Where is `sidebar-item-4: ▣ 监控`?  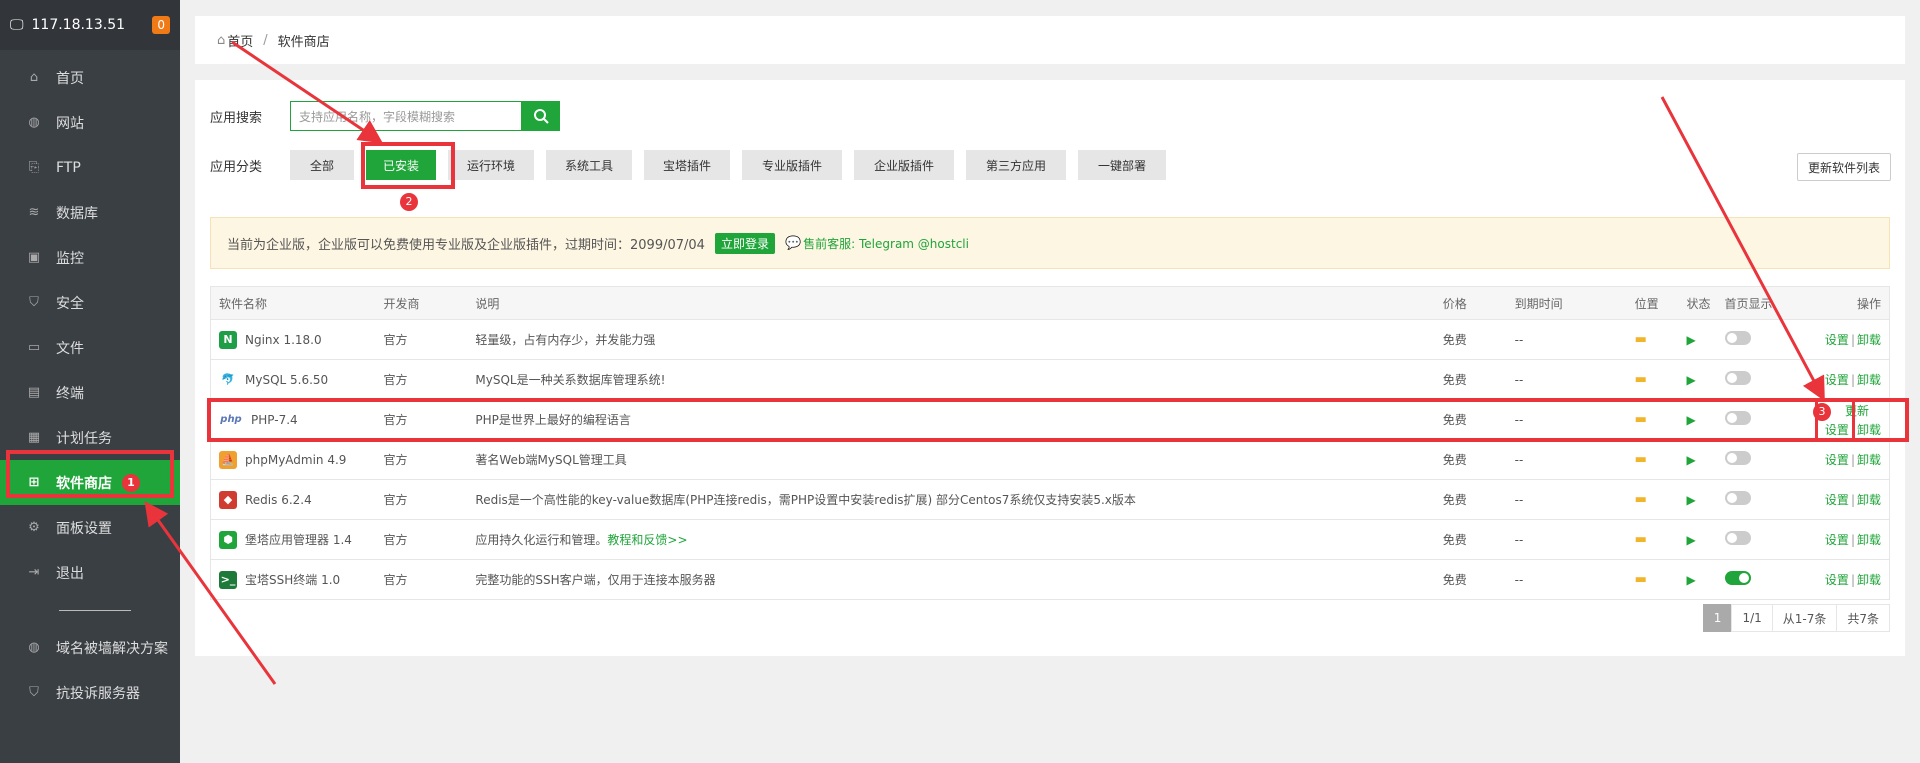
sidebar-item-4: ▣ 监控 is located at coordinates (90, 257).